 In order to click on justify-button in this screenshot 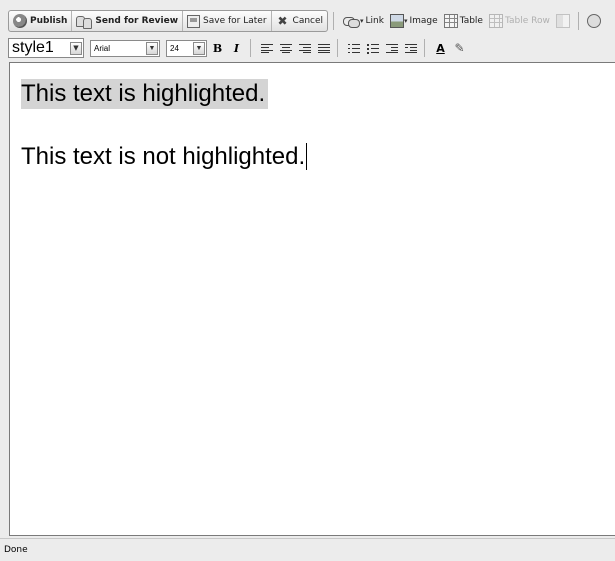, I will do `click(323, 48)`.